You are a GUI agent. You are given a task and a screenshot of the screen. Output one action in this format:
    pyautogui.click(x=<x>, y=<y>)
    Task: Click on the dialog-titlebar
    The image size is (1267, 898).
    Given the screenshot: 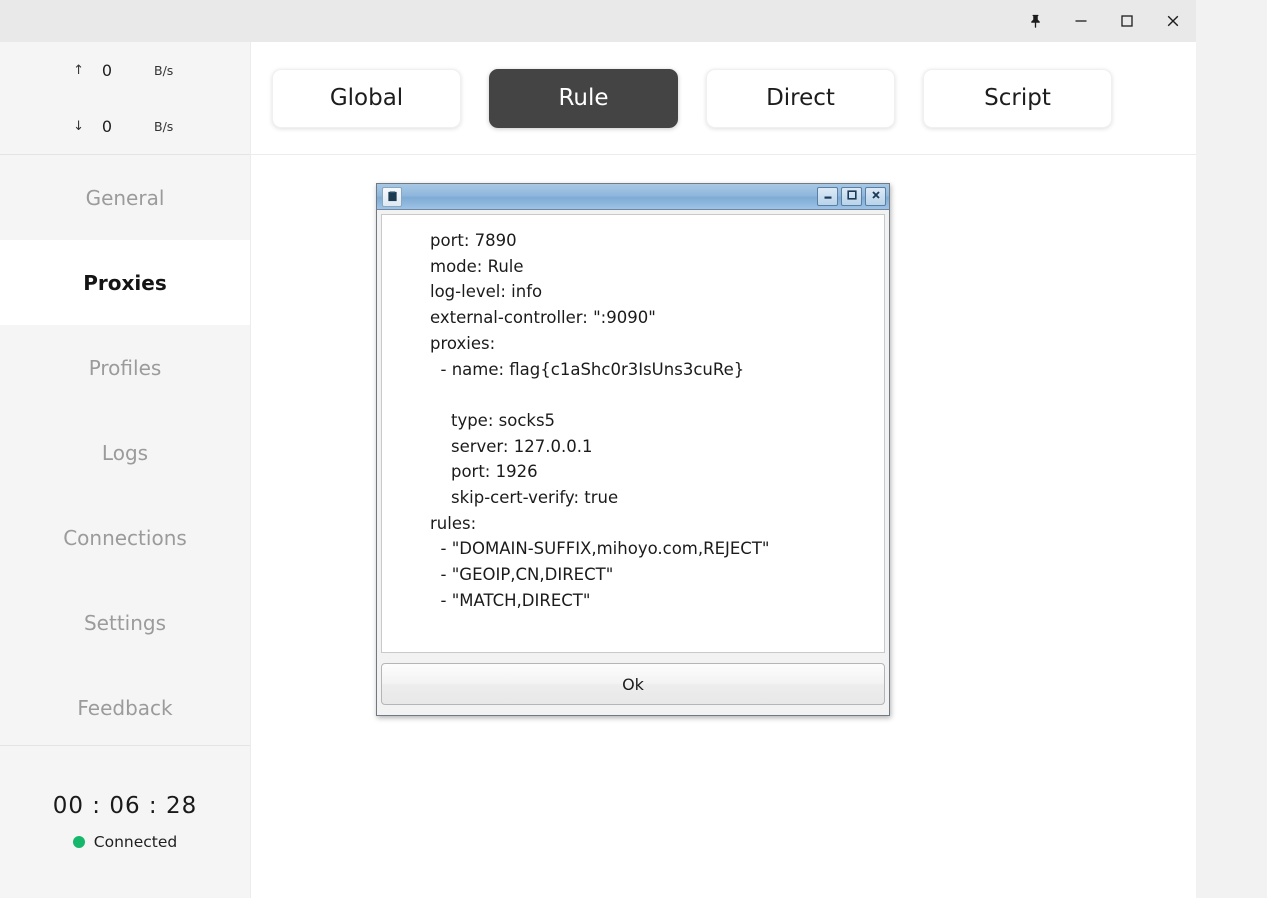 What is the action you would take?
    pyautogui.click(x=633, y=197)
    